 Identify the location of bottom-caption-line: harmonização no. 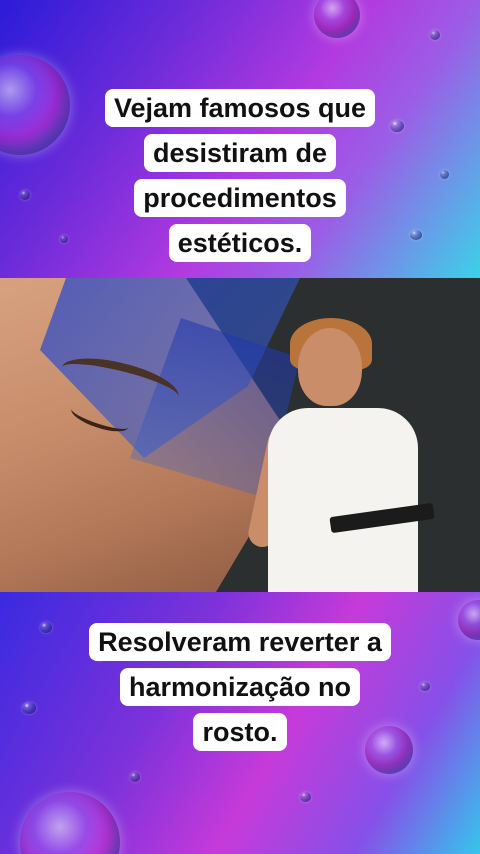
(240, 687).